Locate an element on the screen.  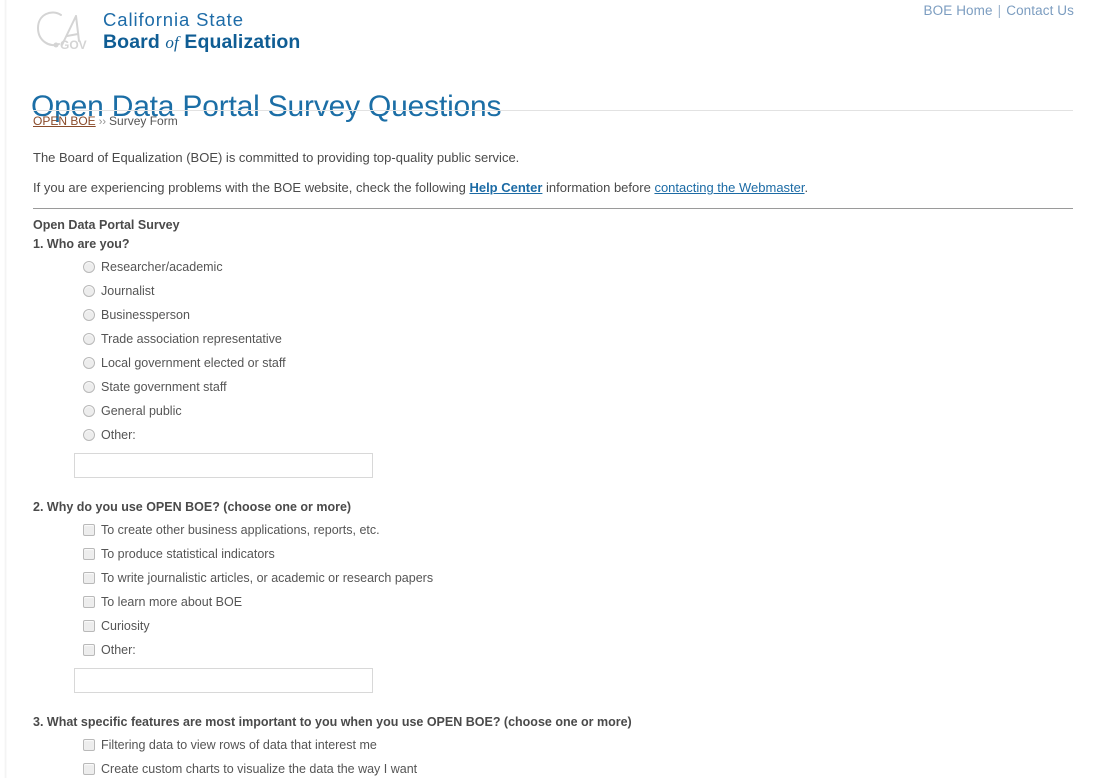
brand-equalization: Equalization is located at coordinates (242, 41).